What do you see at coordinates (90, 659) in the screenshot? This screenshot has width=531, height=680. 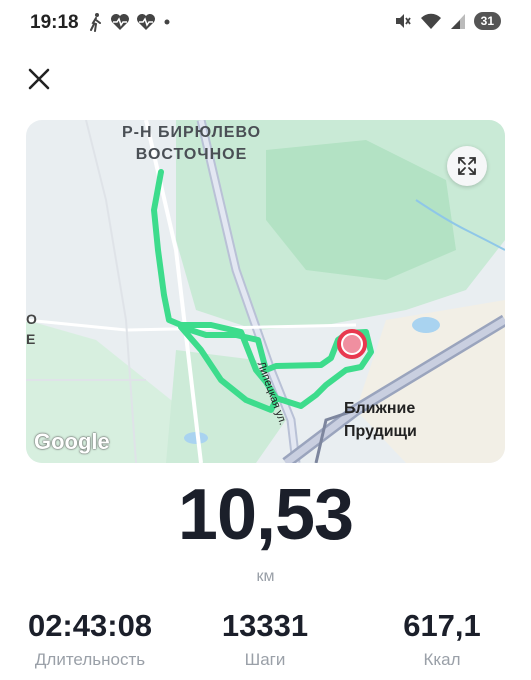 I see `stat-label: Длительность` at bounding box center [90, 659].